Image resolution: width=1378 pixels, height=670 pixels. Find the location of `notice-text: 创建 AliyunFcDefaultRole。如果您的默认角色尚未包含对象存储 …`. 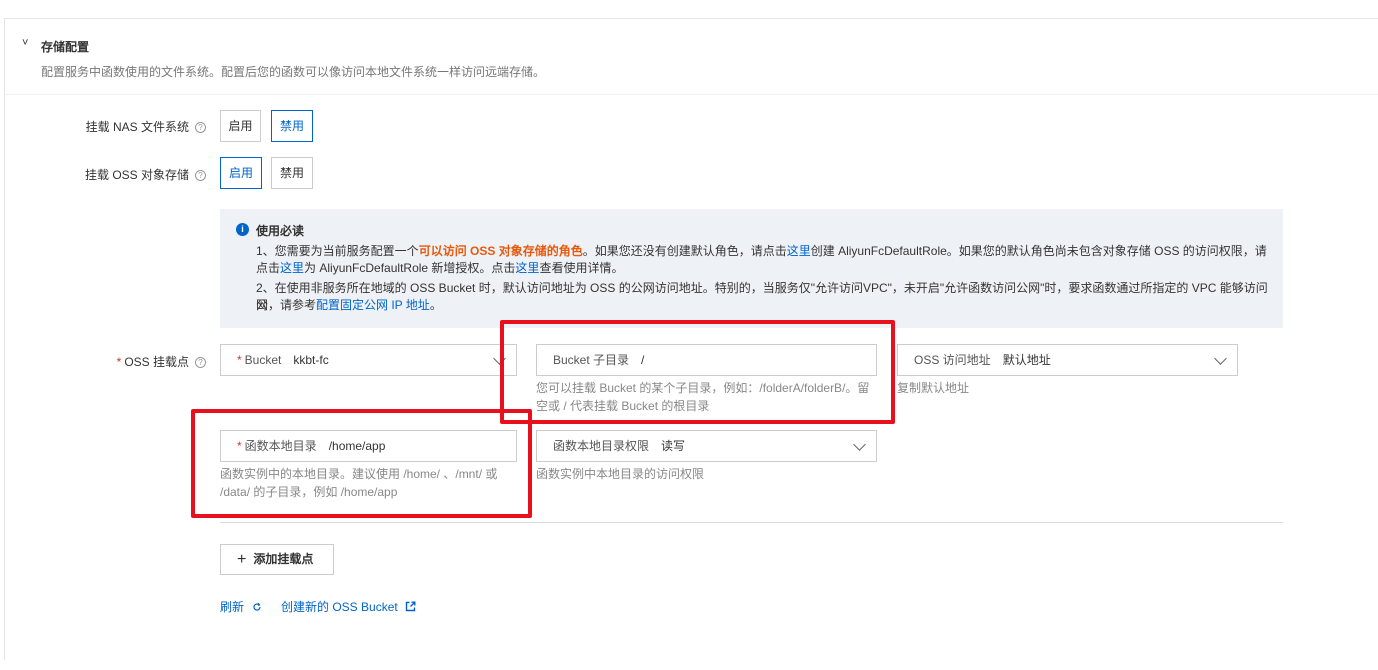

notice-text: 创建 AliyunFcDefaultRole。如果您的默认角色尚未包含对象存储 … is located at coordinates (1038, 251).